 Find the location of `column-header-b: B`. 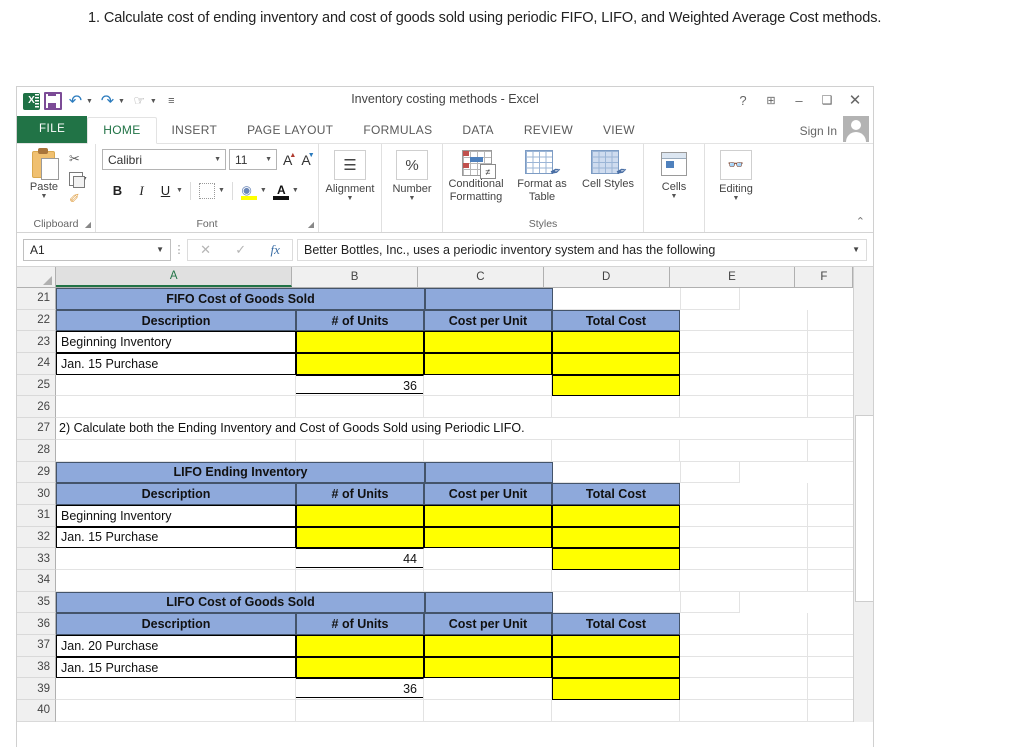

column-header-b: B is located at coordinates (355, 277).